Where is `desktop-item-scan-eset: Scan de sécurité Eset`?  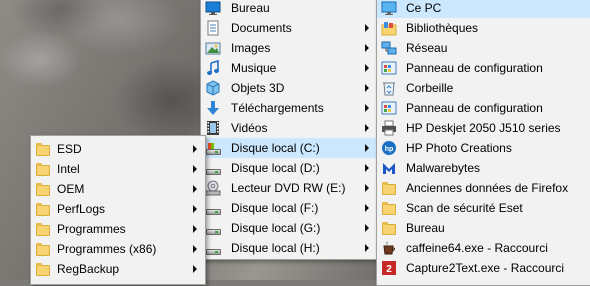 desktop-item-scan-eset: Scan de sécurité Eset is located at coordinates (483, 208).